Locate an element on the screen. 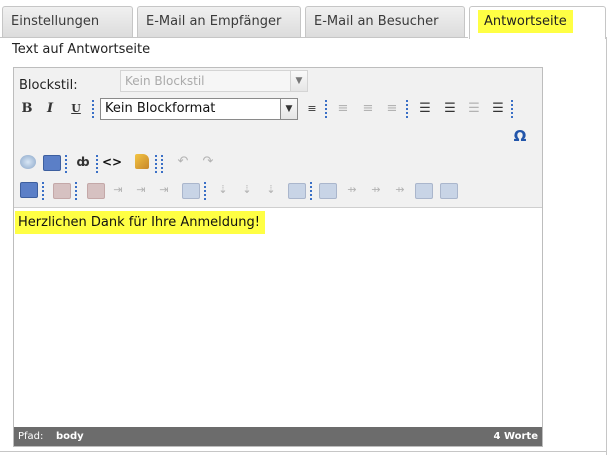  tab-email-besucher: E-Mail an Besucher is located at coordinates (385, 21).